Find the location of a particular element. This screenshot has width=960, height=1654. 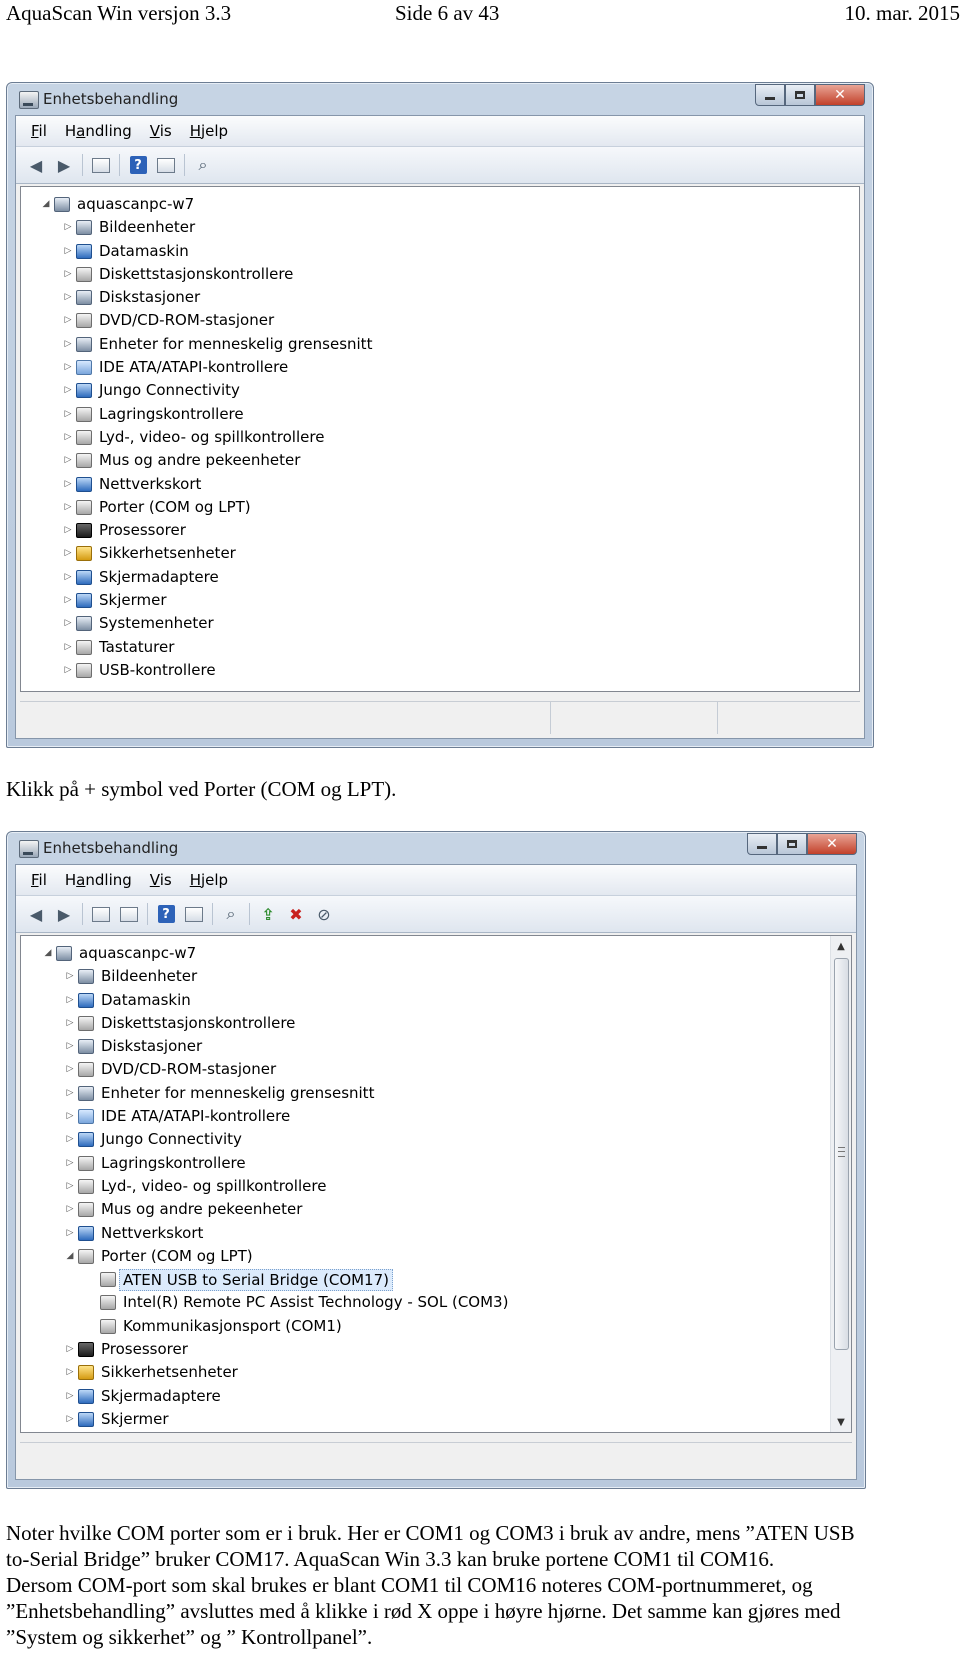

vertical-scrollbar: ▲ ▼ is located at coordinates (840, 1184).